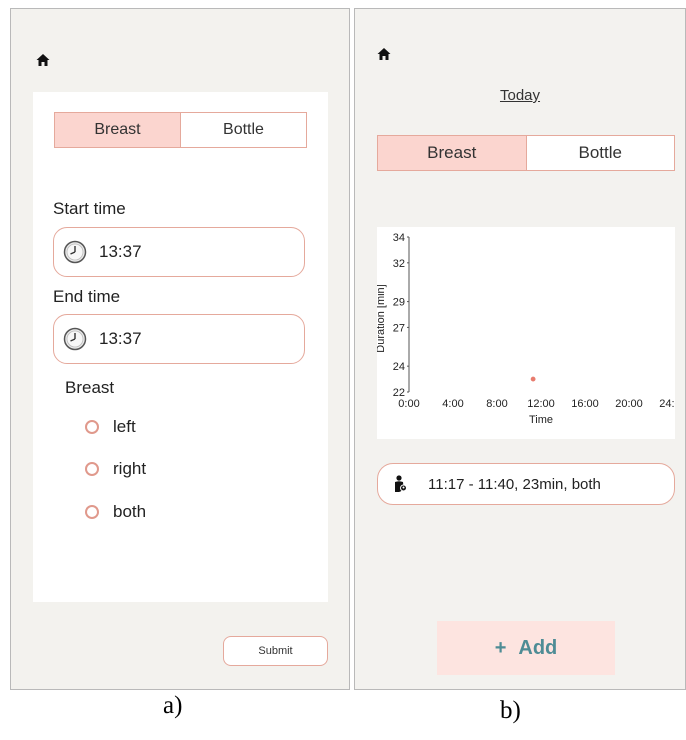 Image resolution: width=686 pixels, height=740 pixels. I want to click on caption-a: a), so click(173, 705).